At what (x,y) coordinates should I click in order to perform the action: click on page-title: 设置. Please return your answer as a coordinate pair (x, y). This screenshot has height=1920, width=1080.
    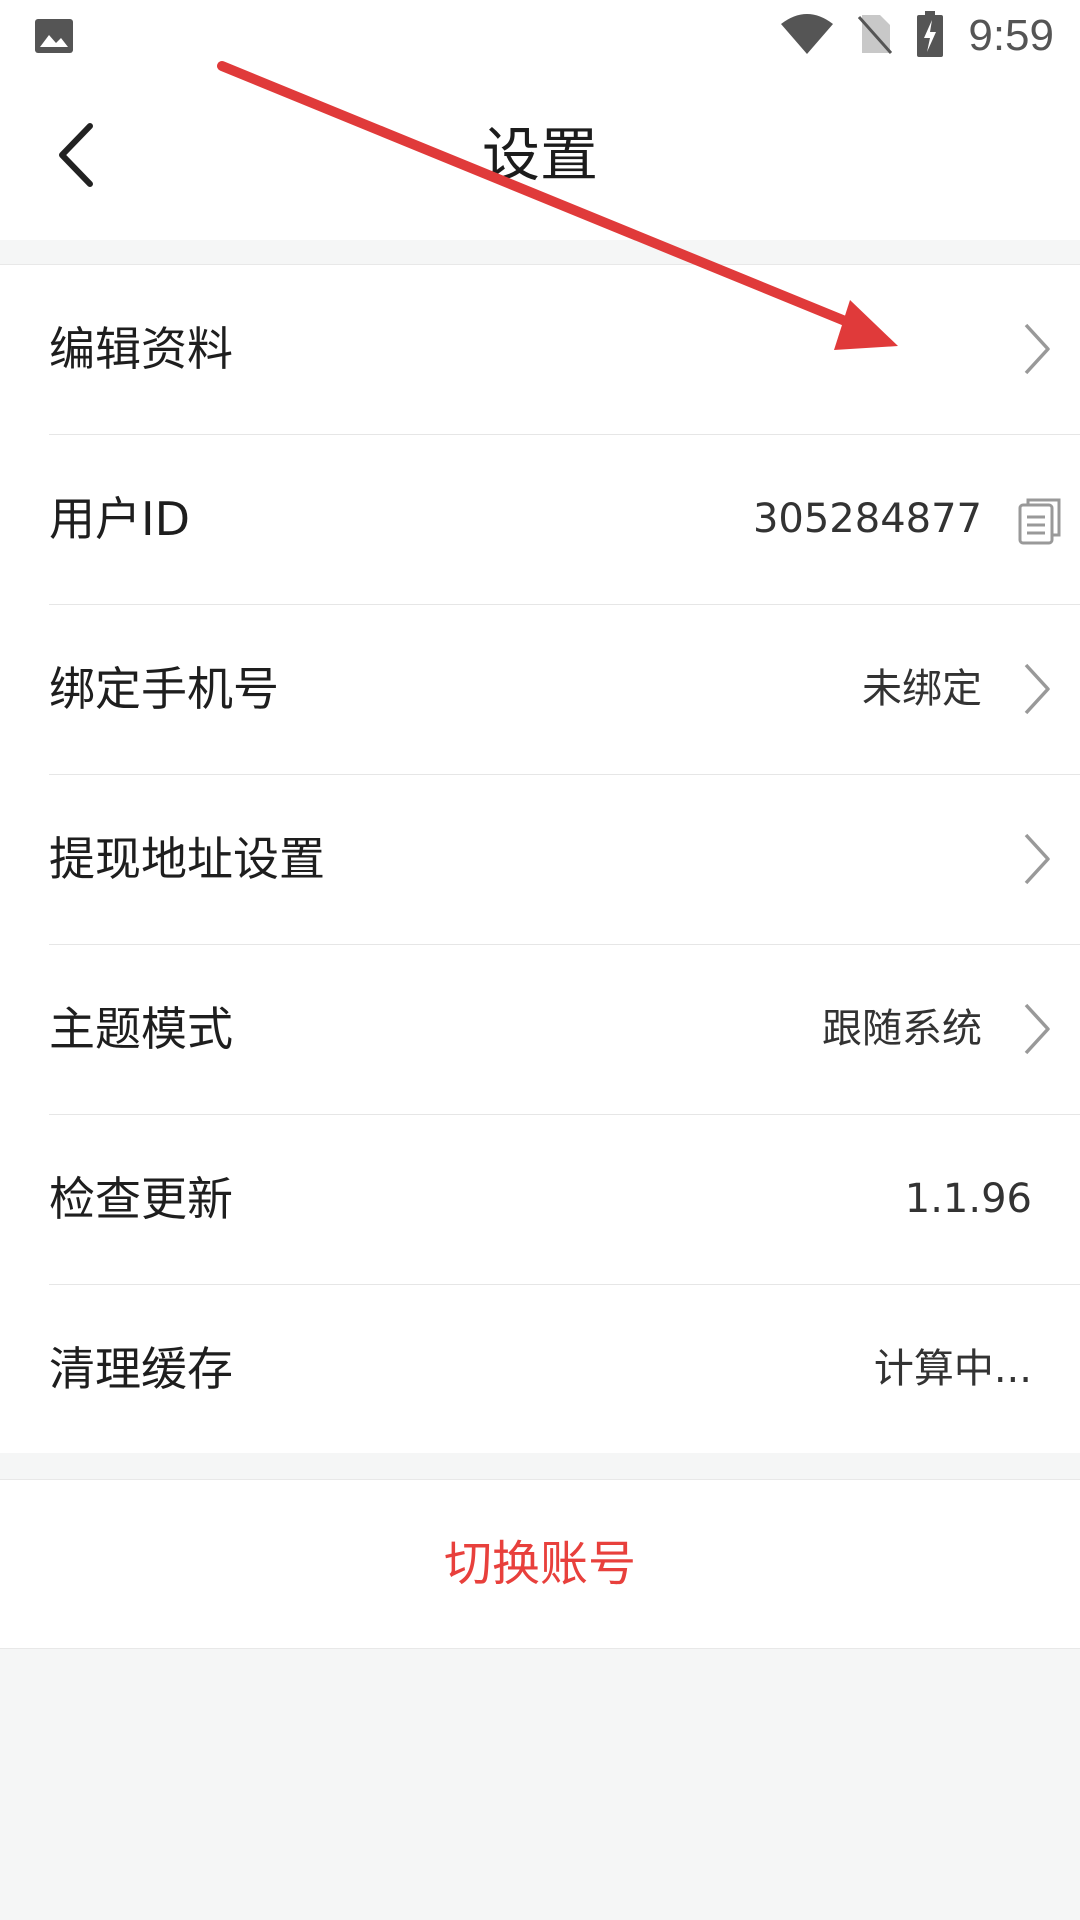
    Looking at the image, I should click on (539, 155).